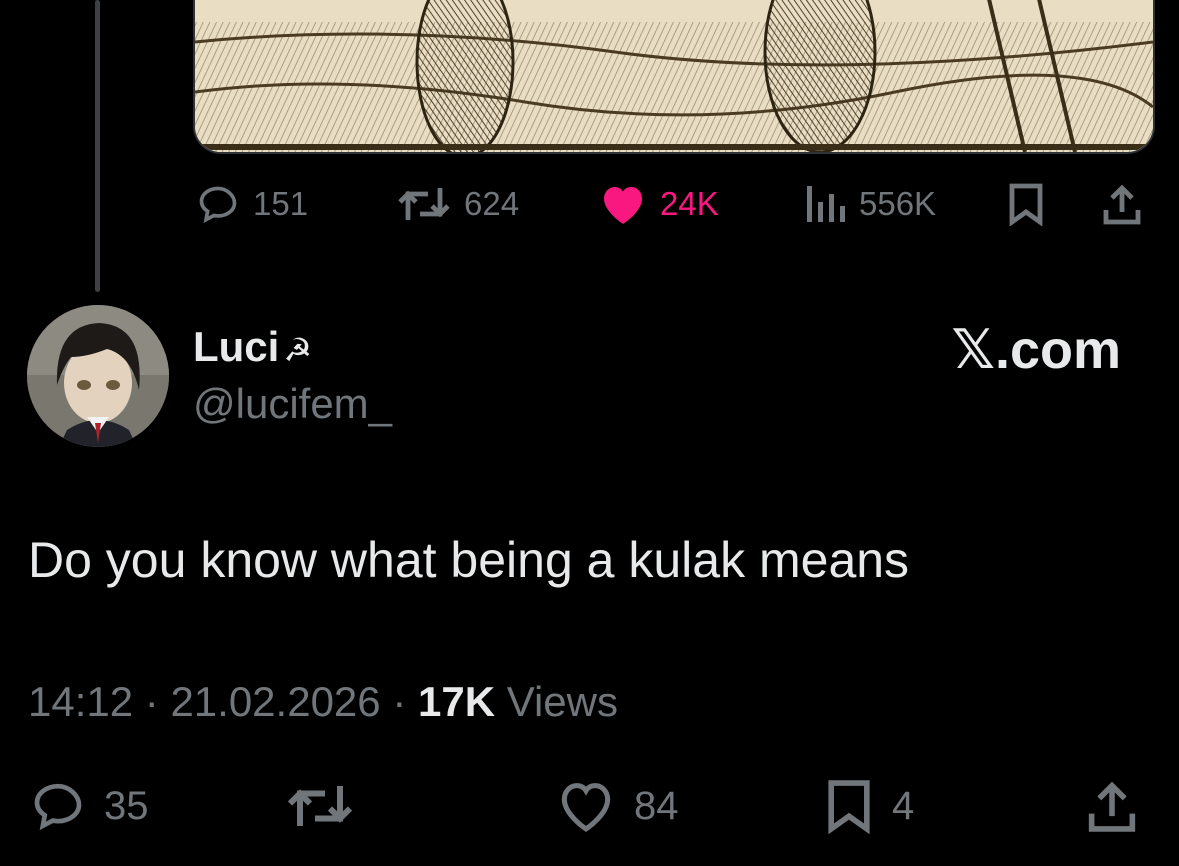 The height and width of the screenshot is (866, 1179). I want to click on like-count: 84, so click(656, 805).